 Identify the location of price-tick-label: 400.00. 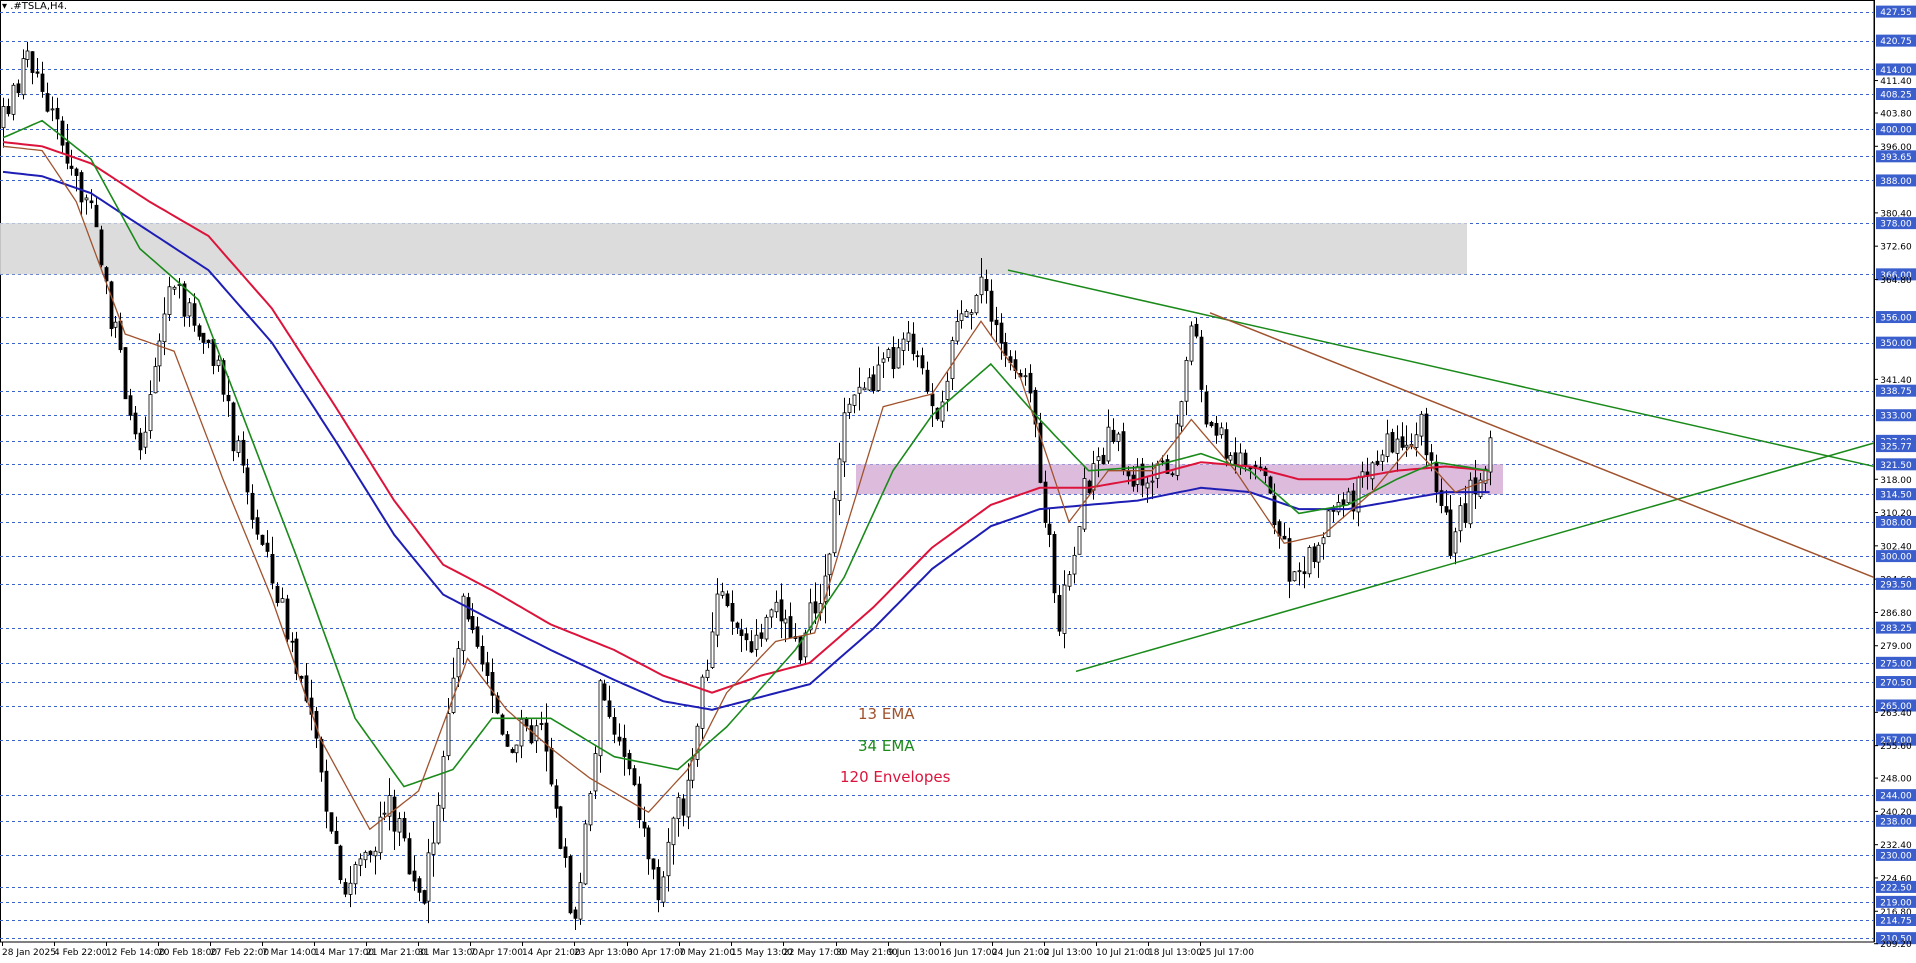
(1896, 131).